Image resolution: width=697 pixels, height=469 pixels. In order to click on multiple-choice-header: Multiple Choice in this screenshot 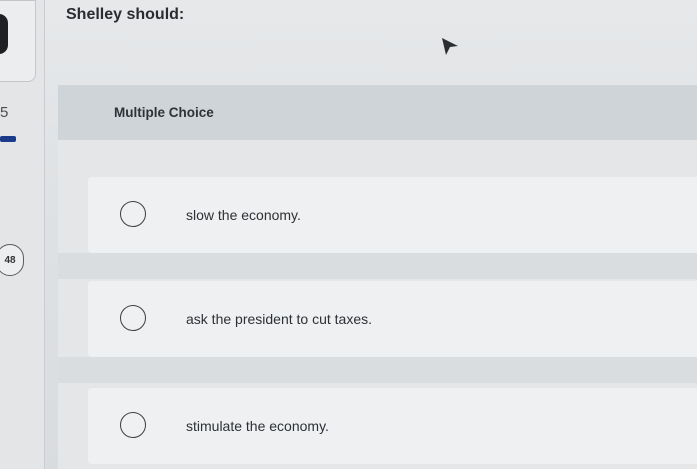, I will do `click(377, 112)`.